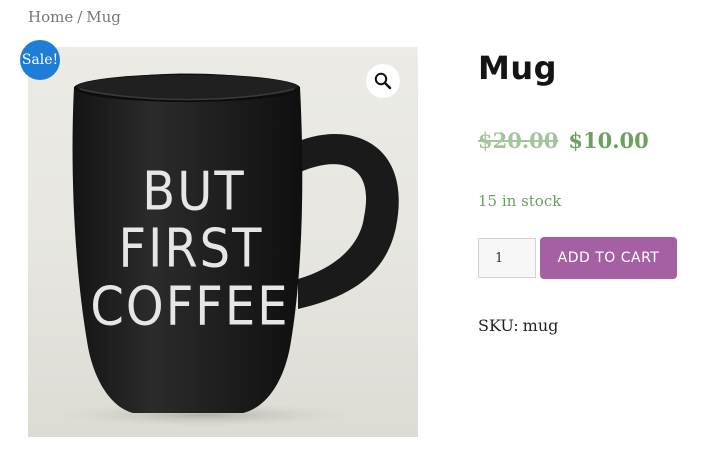 The image size is (706, 460). I want to click on regular-price: $20.00, so click(518, 140).